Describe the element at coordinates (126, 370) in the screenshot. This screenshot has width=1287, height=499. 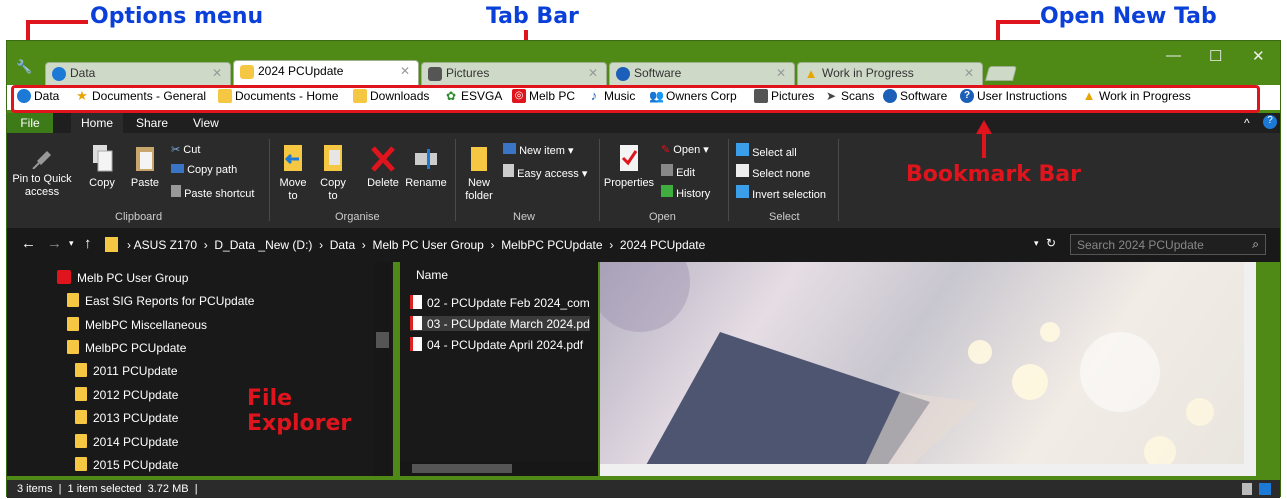
I see `tree-item: 2011 PCUpdate` at that location.